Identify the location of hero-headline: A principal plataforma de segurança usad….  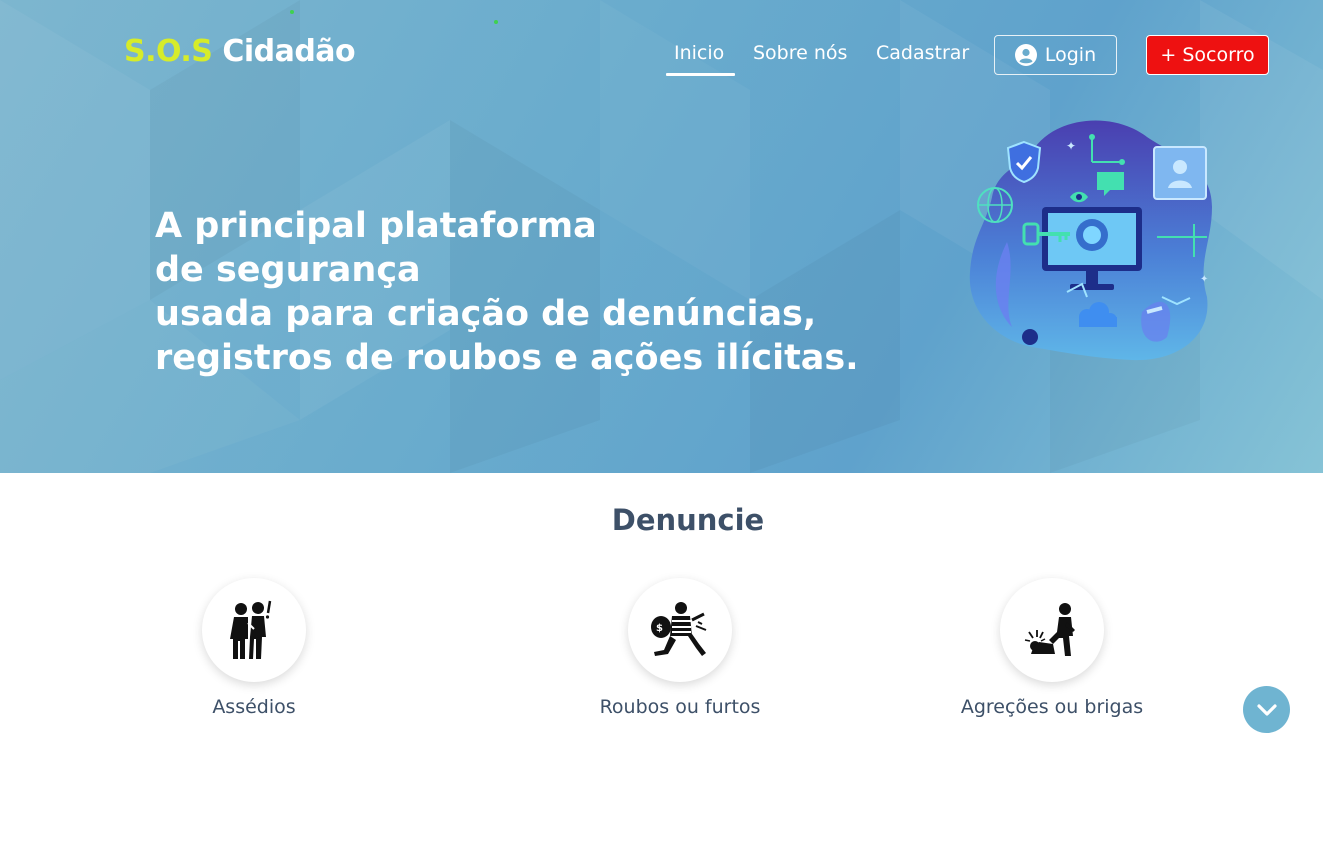
(507, 292).